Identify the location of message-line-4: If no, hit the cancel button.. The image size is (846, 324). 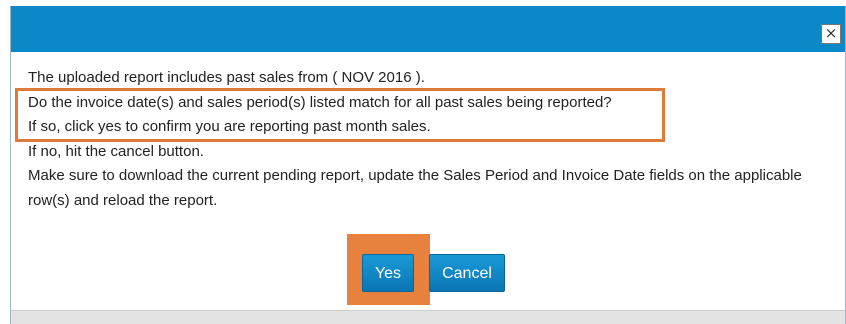
(116, 151).